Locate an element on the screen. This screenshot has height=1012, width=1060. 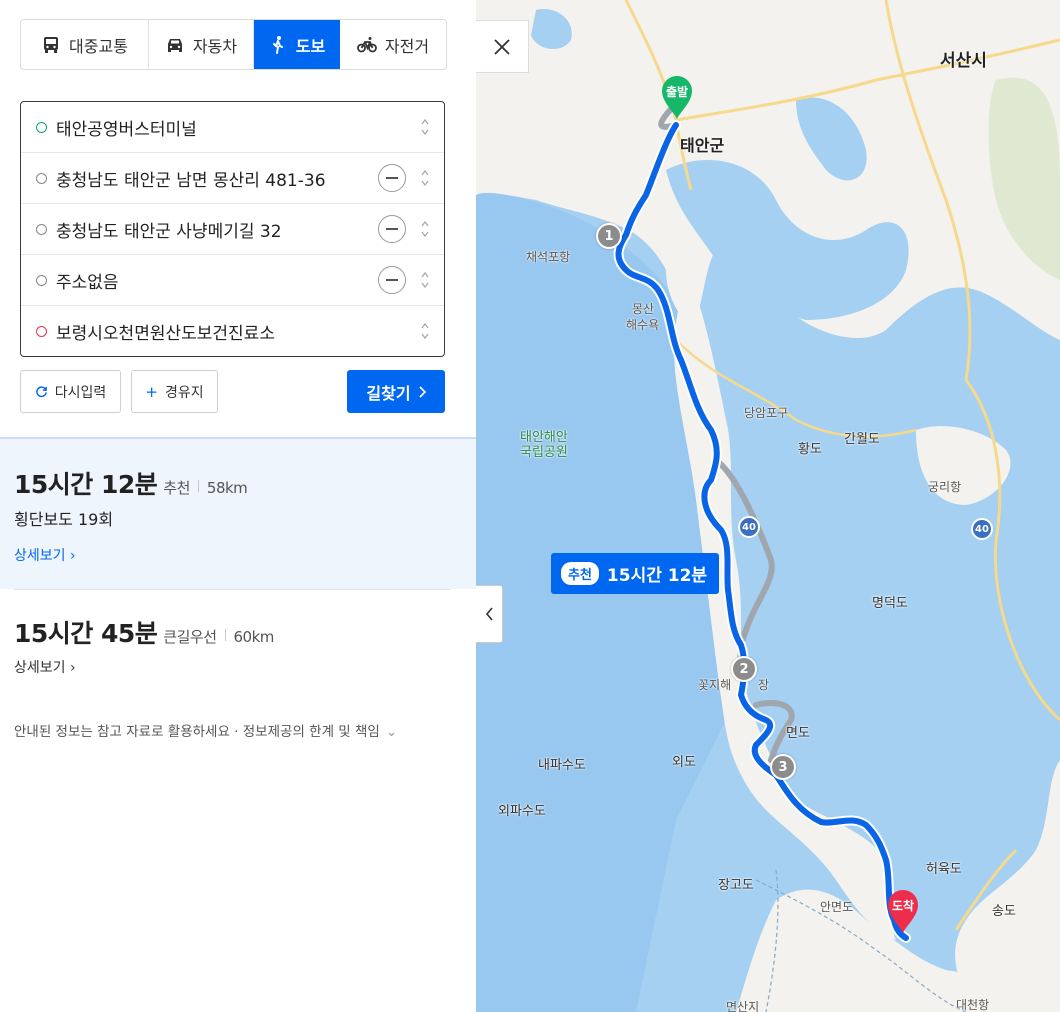
start-dot-icon is located at coordinates (41, 127).